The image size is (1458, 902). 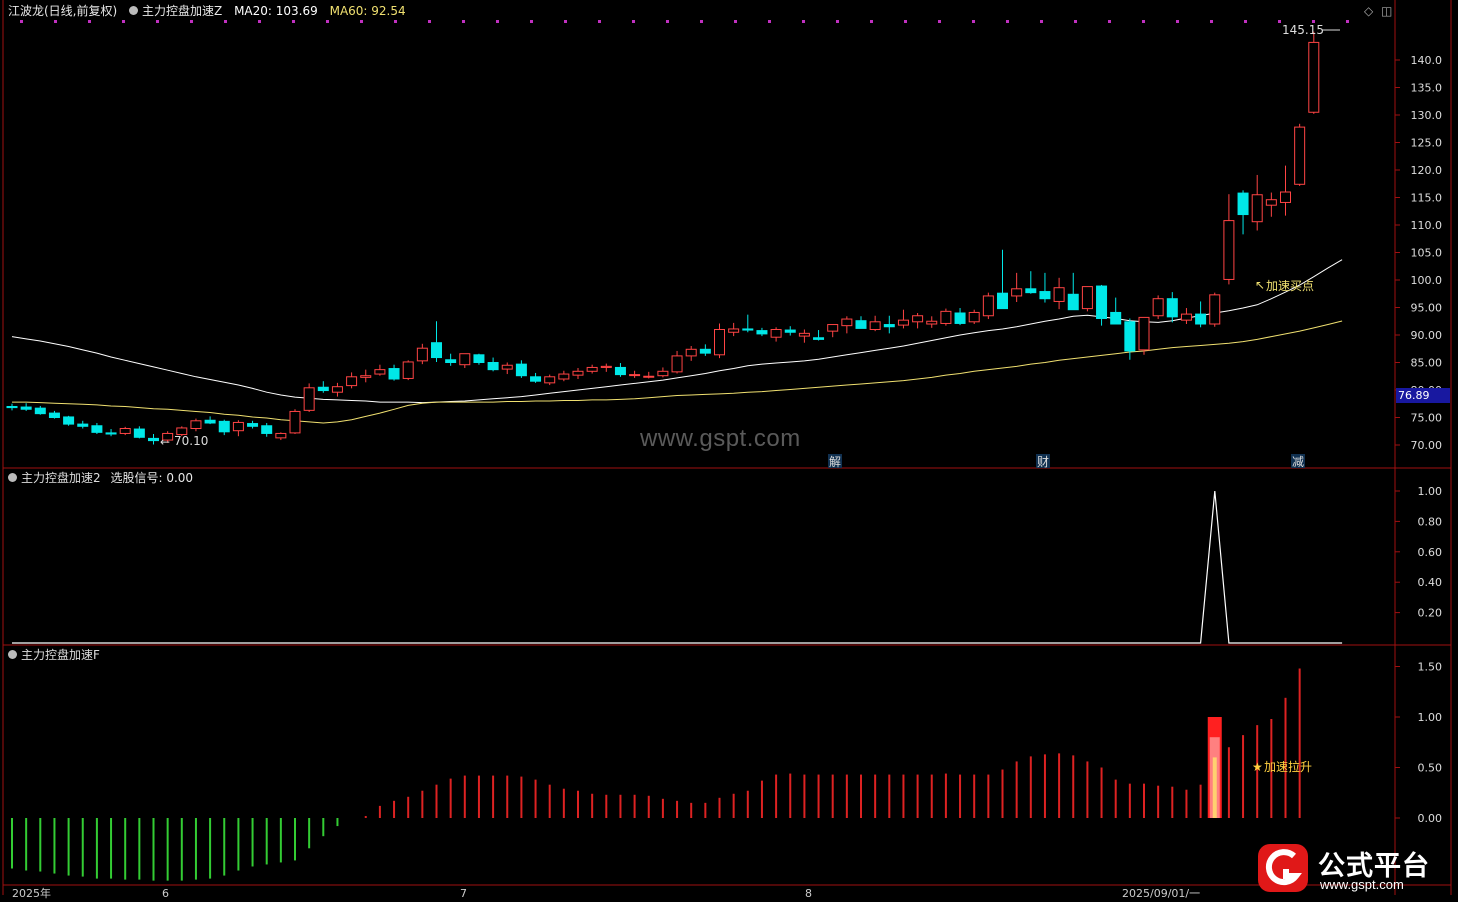 I want to click on high-price-label: 145.15, so click(x=1303, y=30).